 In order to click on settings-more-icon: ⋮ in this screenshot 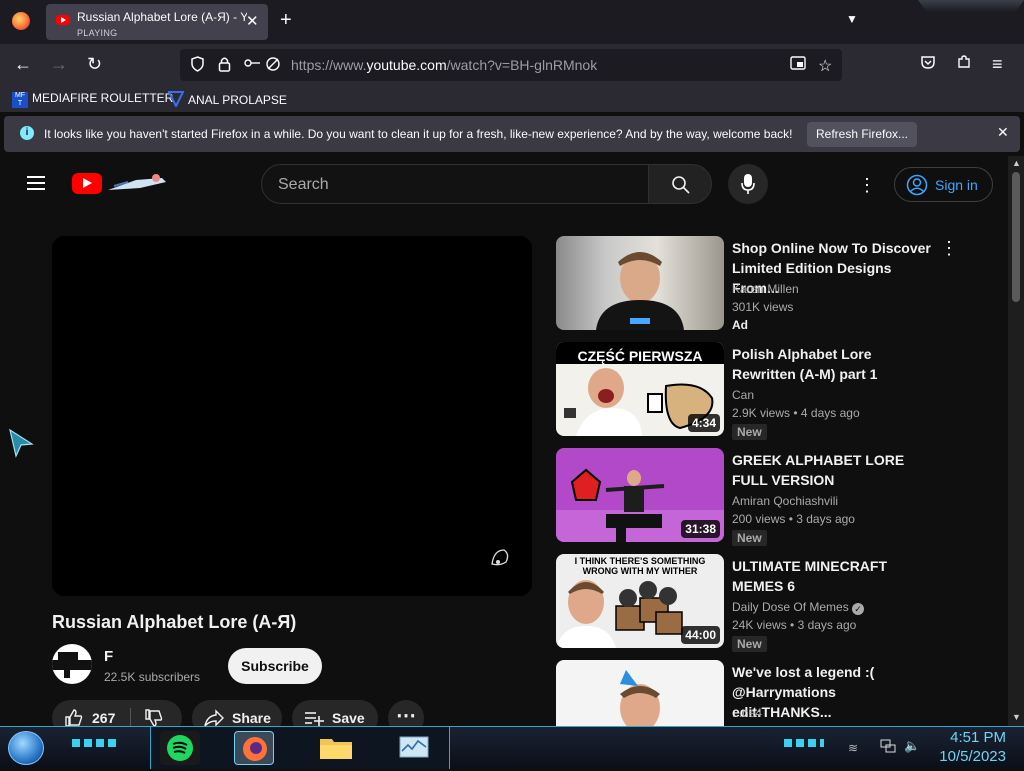, I will do `click(867, 185)`.